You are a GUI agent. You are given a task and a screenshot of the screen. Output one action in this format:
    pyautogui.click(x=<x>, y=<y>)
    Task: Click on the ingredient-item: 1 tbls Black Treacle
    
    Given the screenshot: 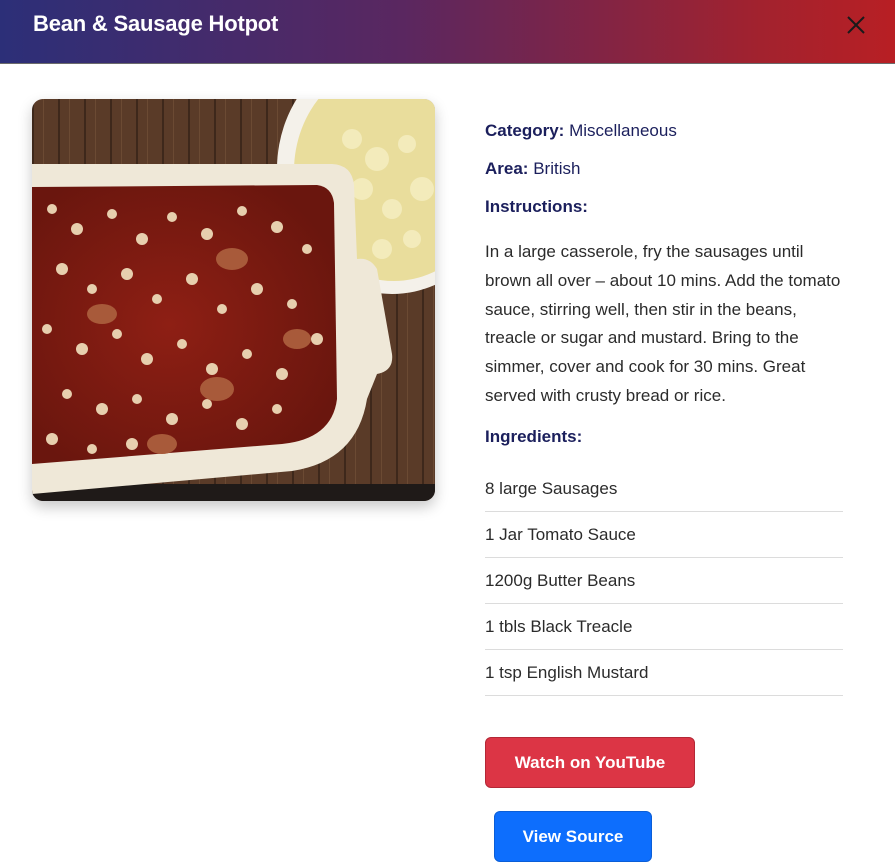 What is the action you would take?
    pyautogui.click(x=664, y=627)
    